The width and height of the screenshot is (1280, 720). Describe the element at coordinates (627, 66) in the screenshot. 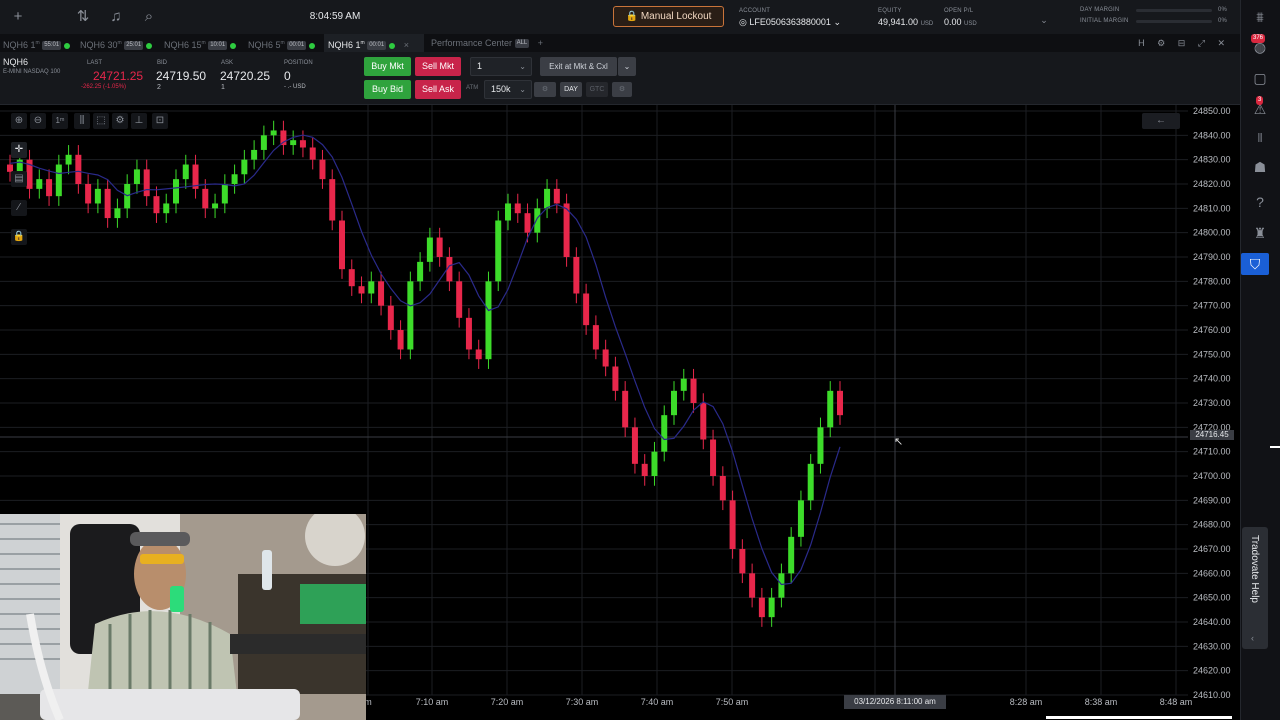

I see `exit-options-chevron-icon: ⌄` at that location.